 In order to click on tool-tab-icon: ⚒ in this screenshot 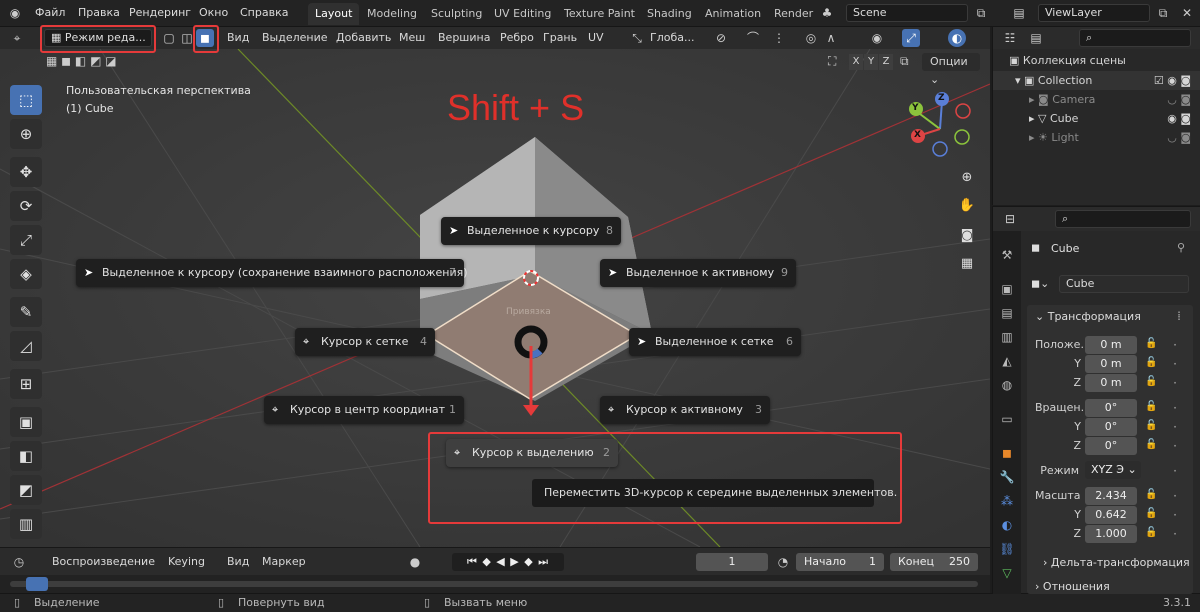, I will do `click(1007, 255)`.